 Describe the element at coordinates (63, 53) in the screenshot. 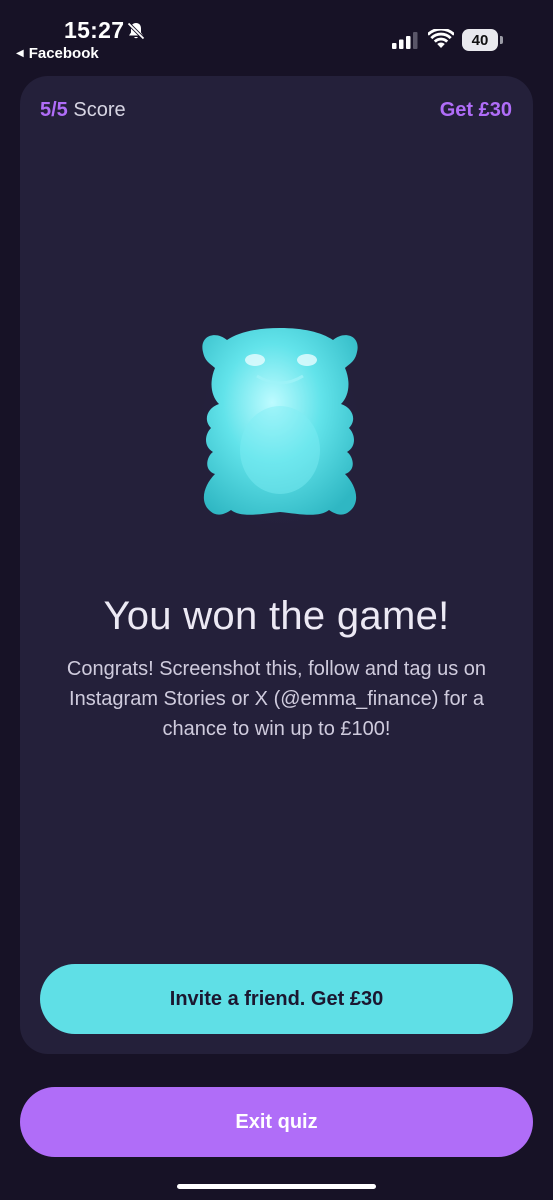

I see `back-app-label: Facebook` at that location.